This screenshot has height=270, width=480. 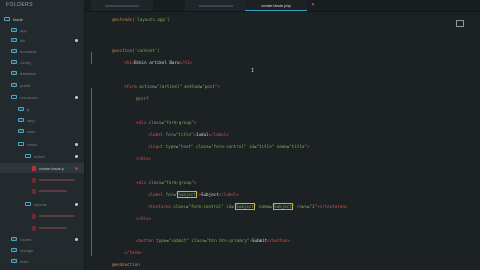 What do you see at coordinates (187, 194) in the screenshot?
I see `selection-match: Subject` at bounding box center [187, 194].